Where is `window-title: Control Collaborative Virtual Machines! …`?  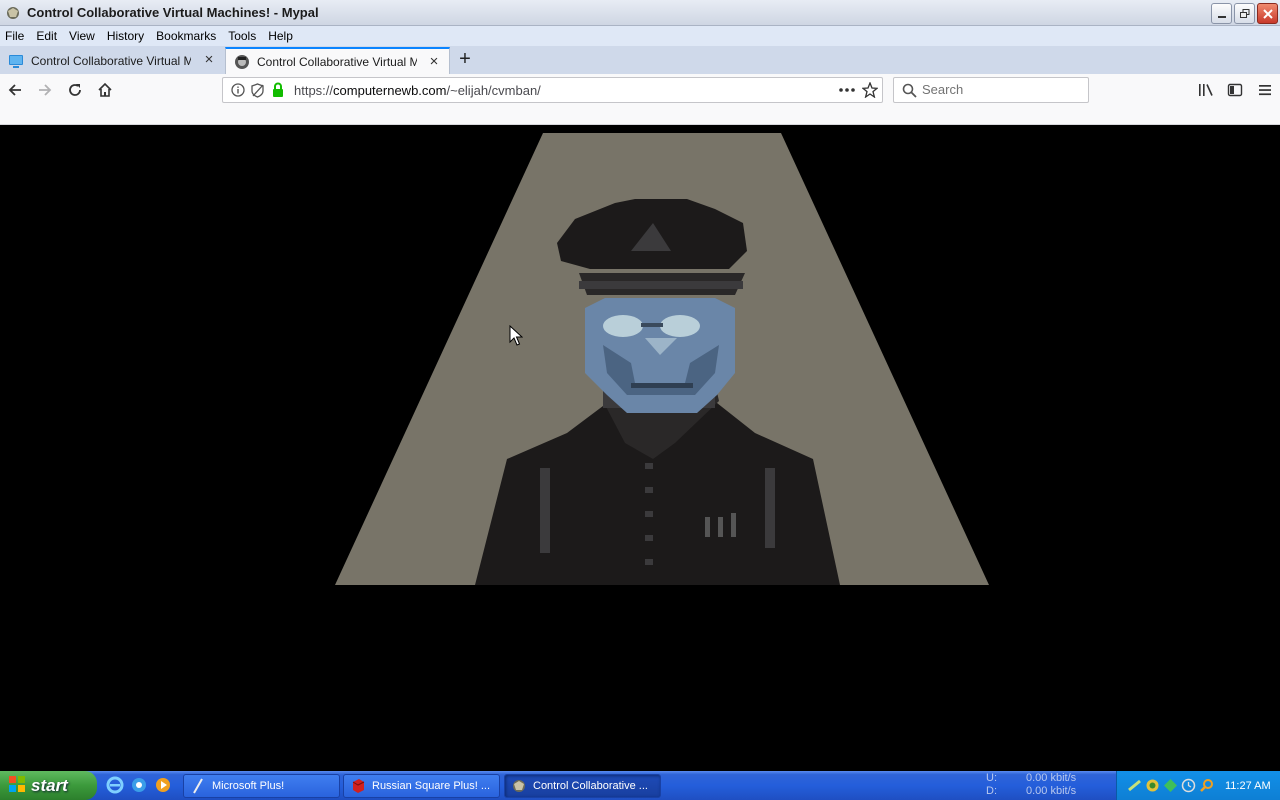 window-title: Control Collaborative Virtual Machines! … is located at coordinates (173, 12).